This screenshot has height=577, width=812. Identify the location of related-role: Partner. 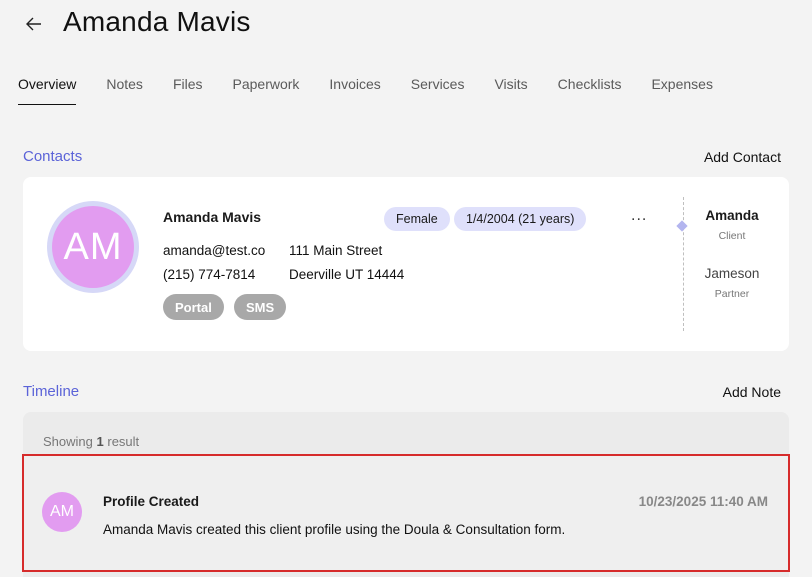
(732, 294).